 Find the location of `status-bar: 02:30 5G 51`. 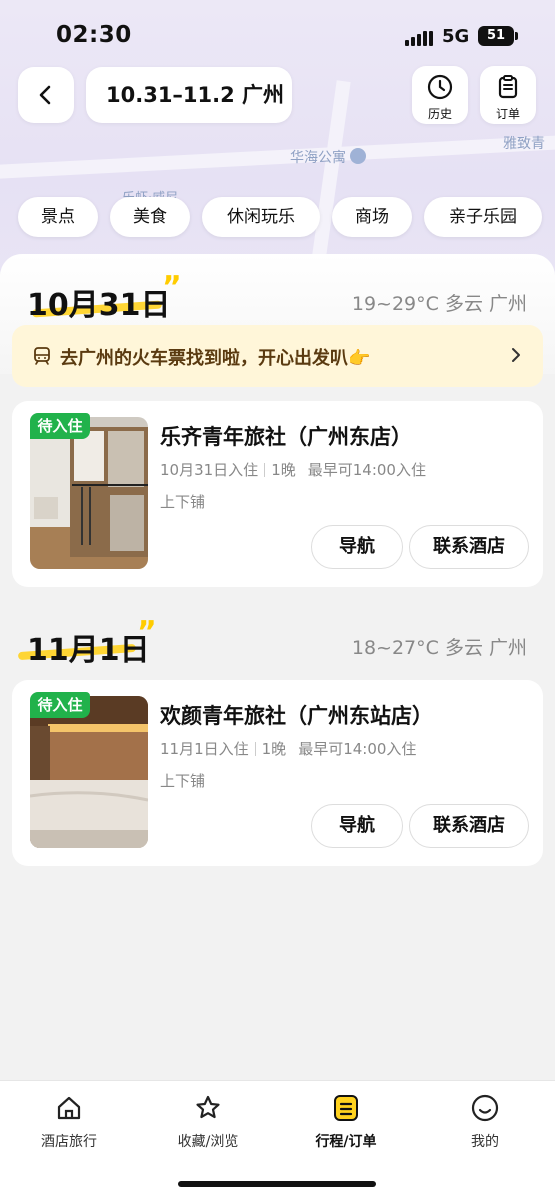

status-bar: 02:30 5G 51 is located at coordinates (277, 30).